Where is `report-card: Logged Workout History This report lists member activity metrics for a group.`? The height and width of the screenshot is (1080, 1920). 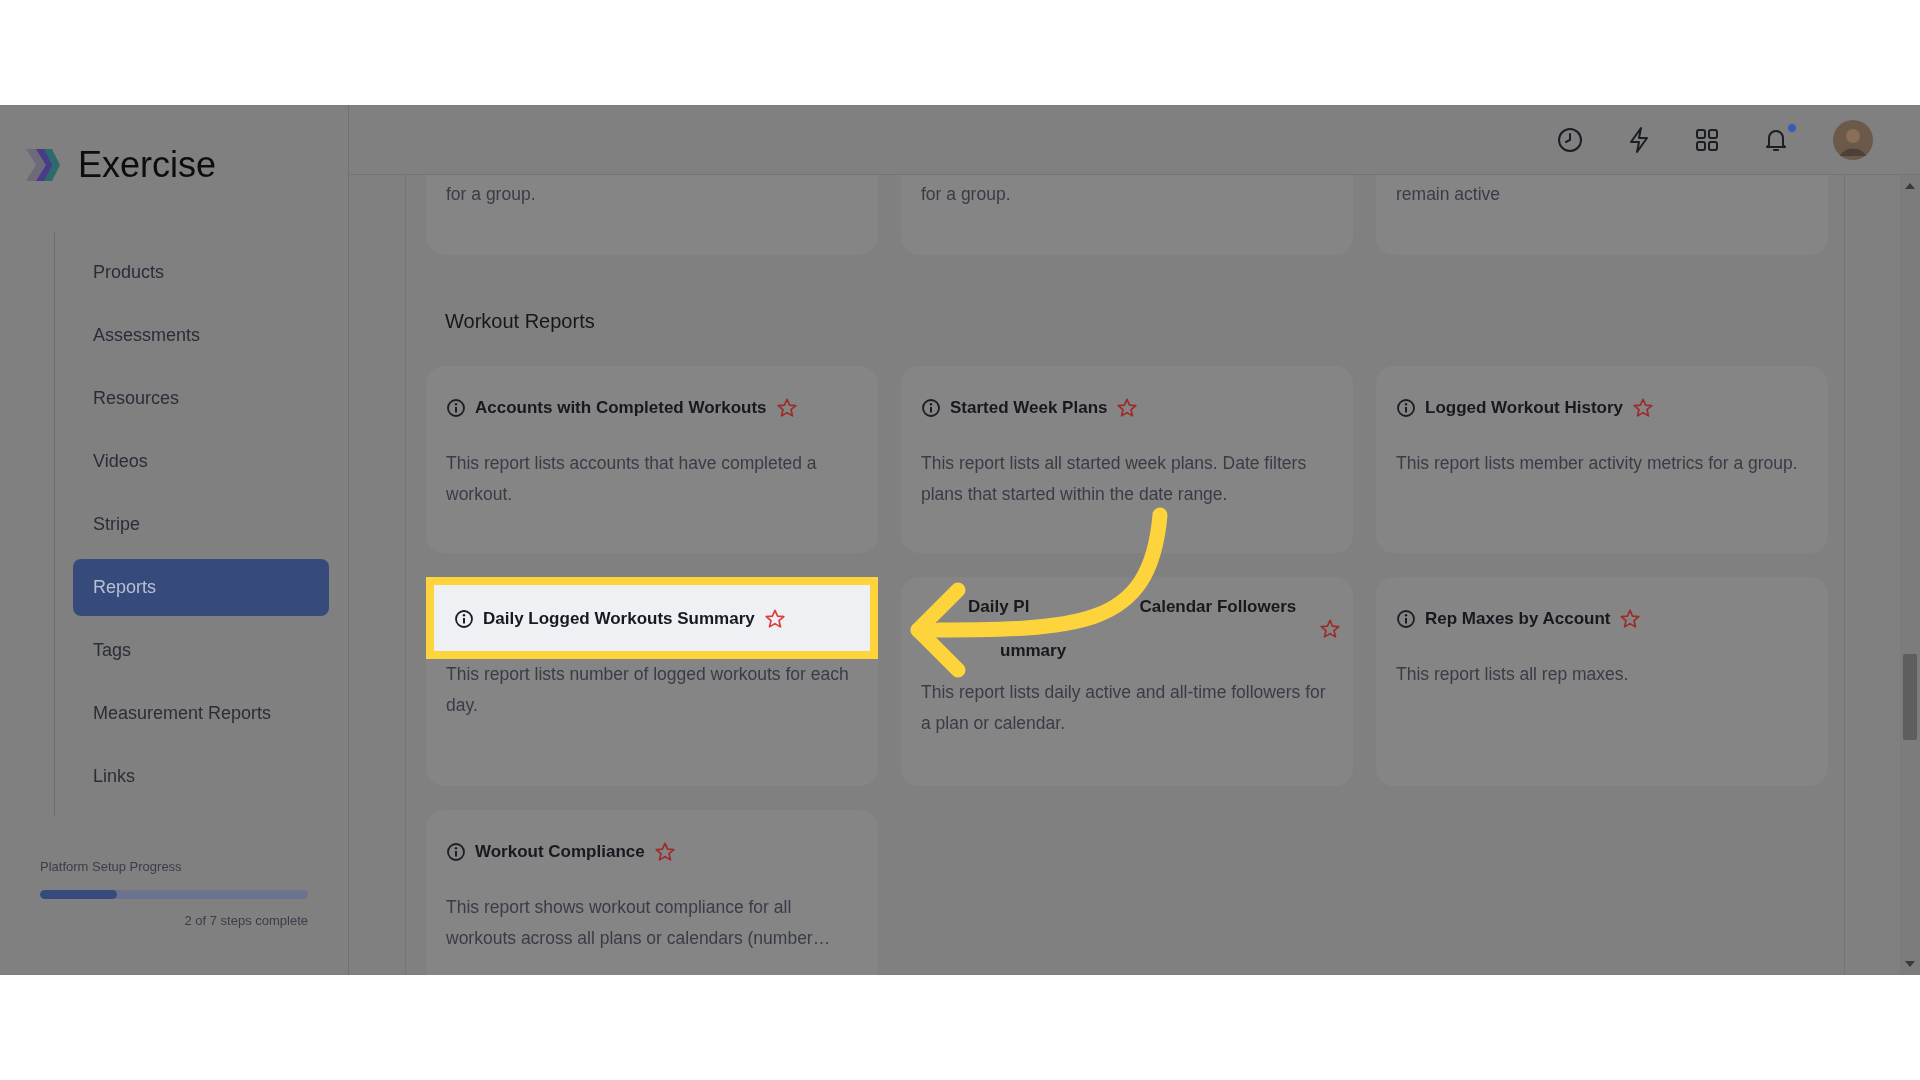
report-card: Logged Workout History This report lists member activity metrics for a group. is located at coordinates (1602, 459).